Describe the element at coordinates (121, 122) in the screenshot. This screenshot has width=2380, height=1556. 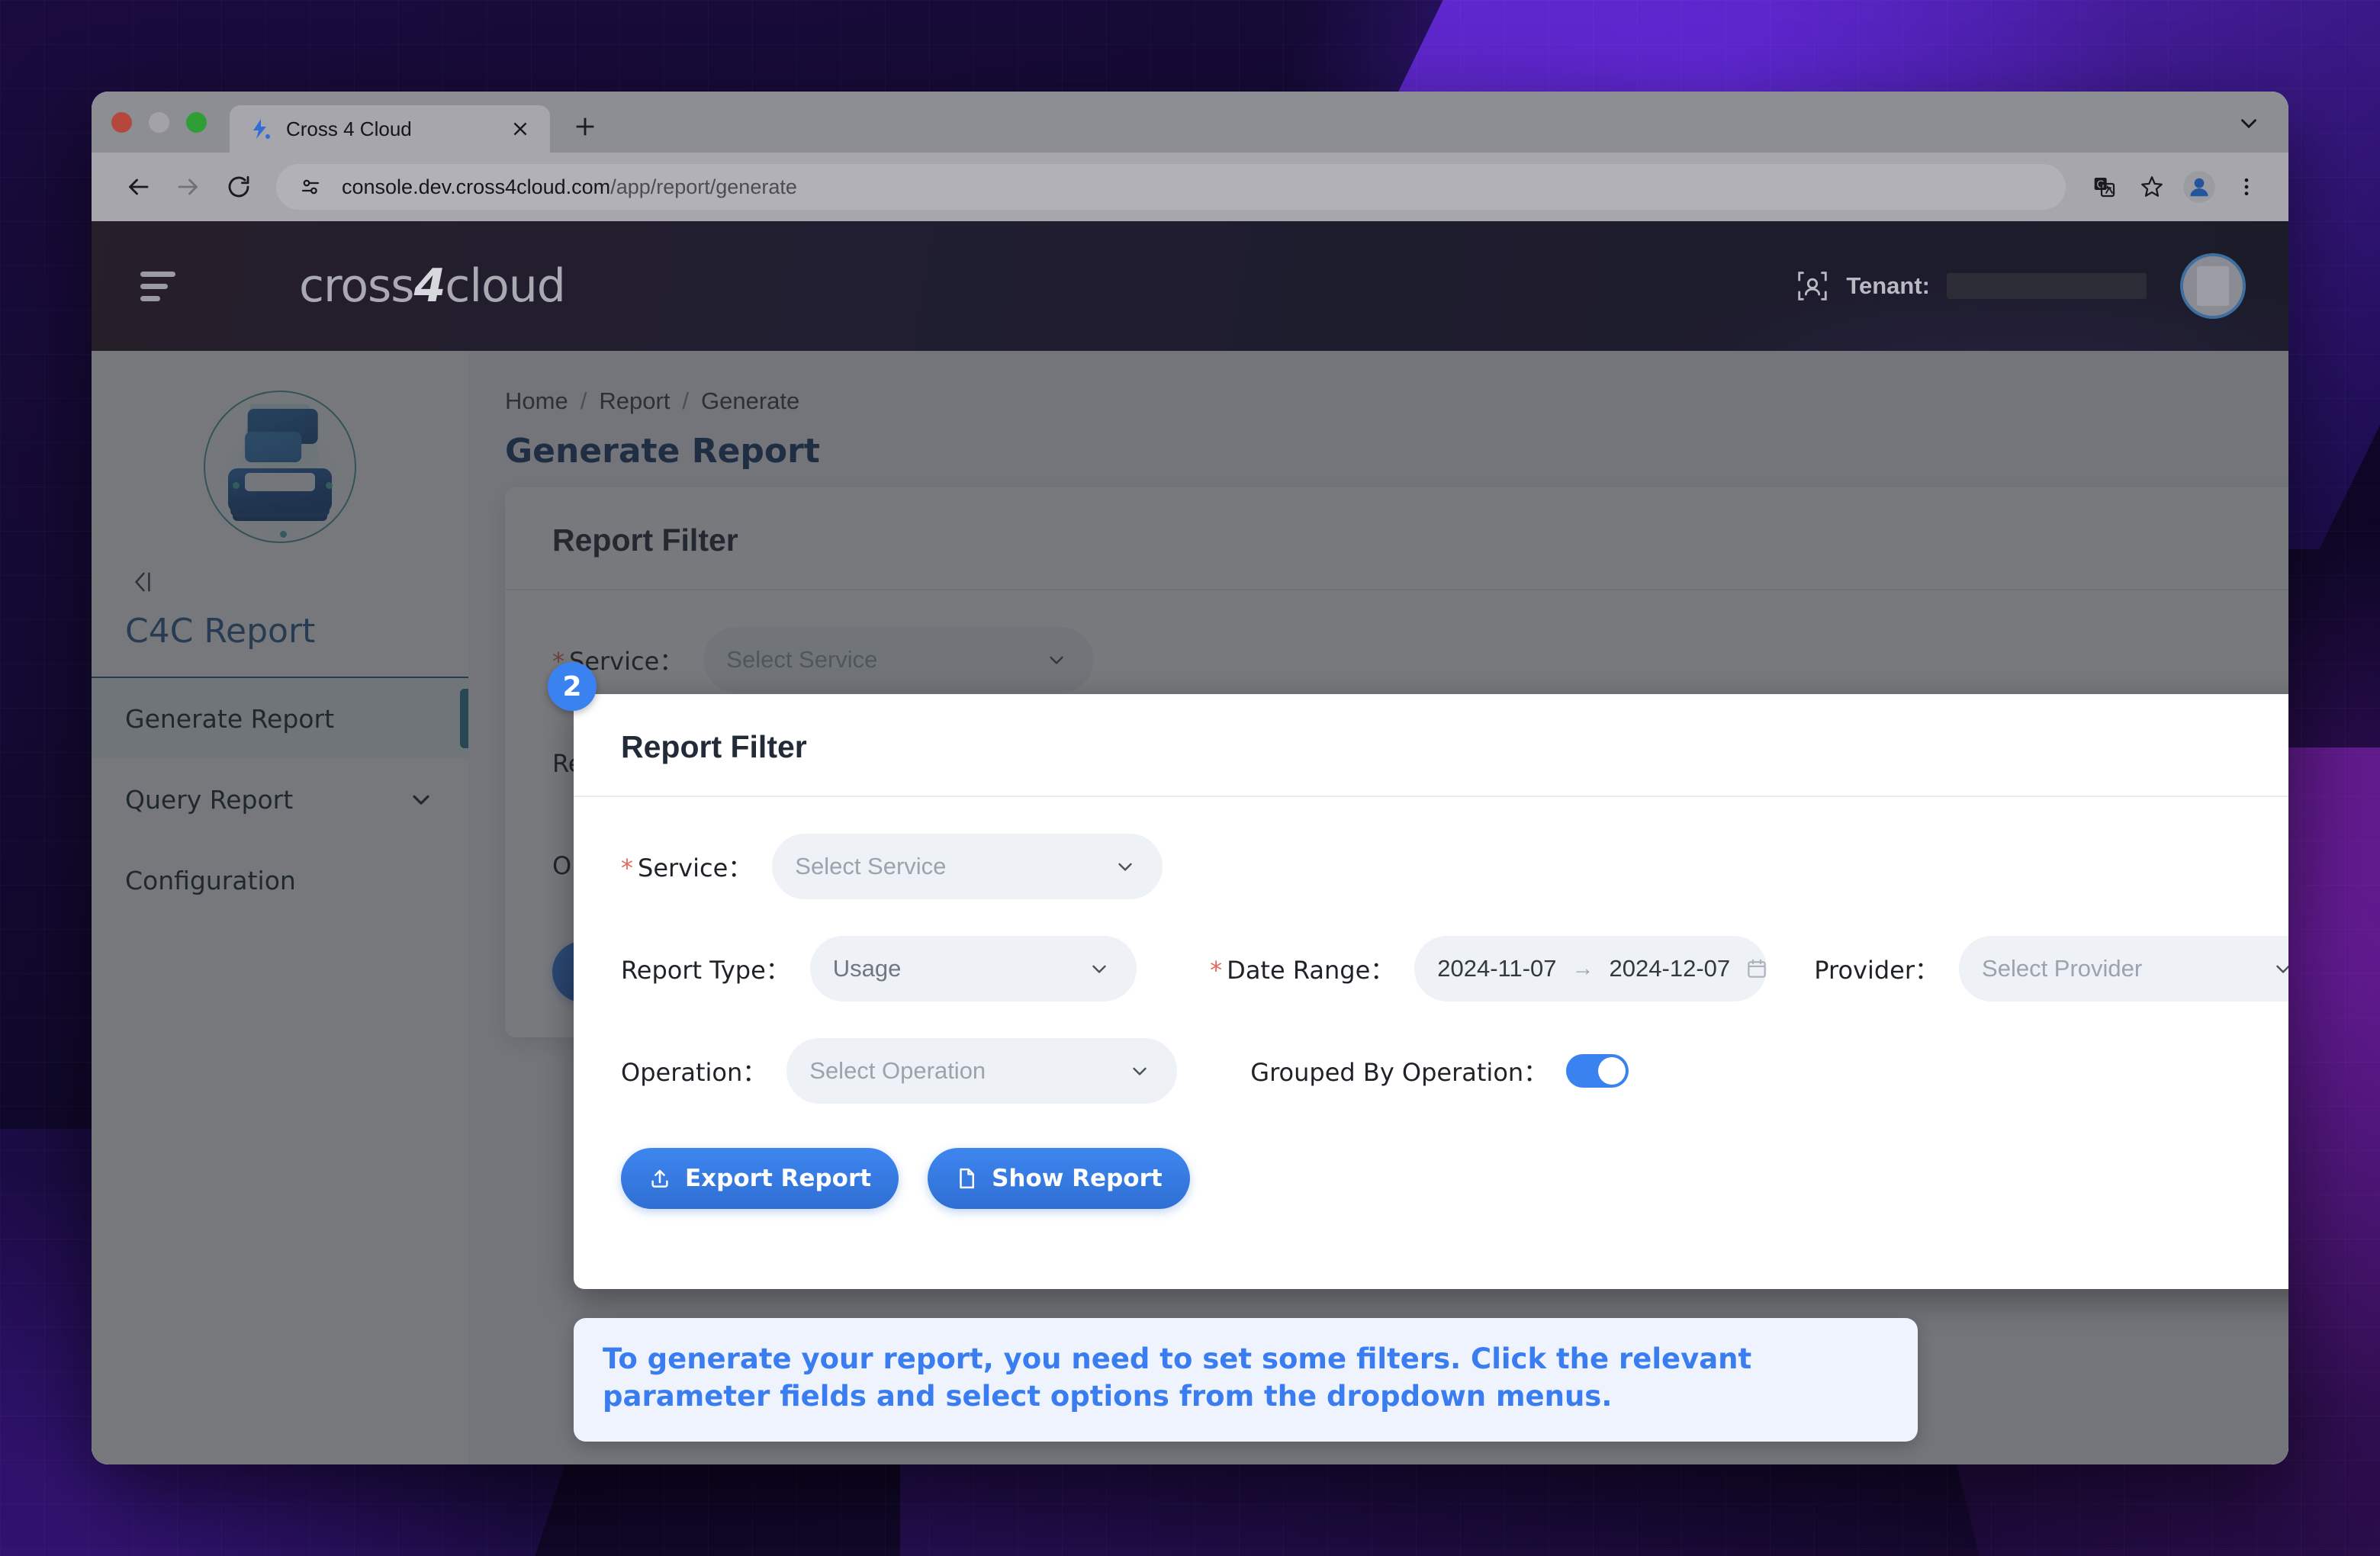
I see `close-window-button` at that location.